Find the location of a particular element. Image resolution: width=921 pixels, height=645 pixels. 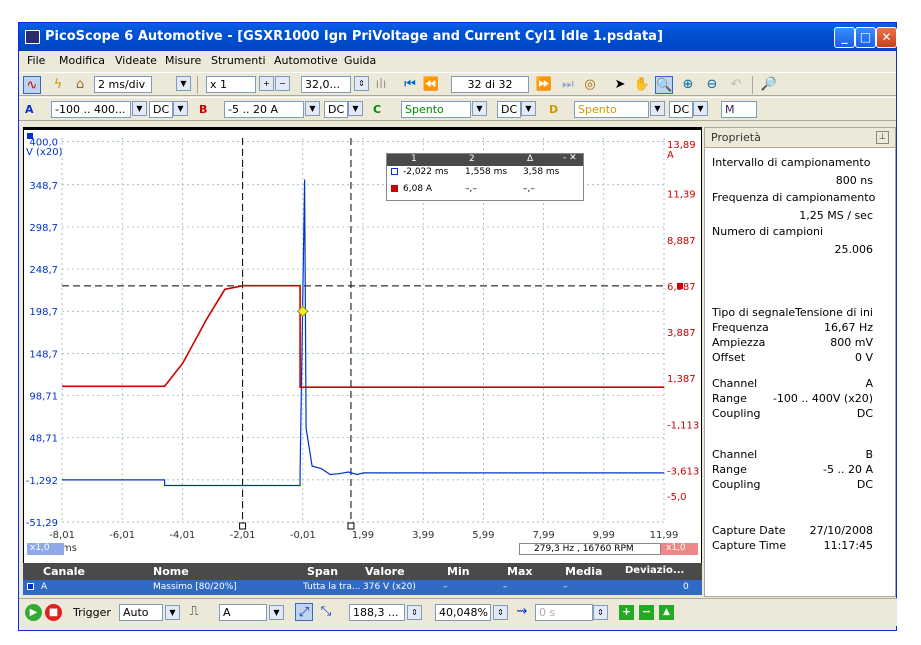

menu-automotive: Automotive is located at coordinates (306, 60).